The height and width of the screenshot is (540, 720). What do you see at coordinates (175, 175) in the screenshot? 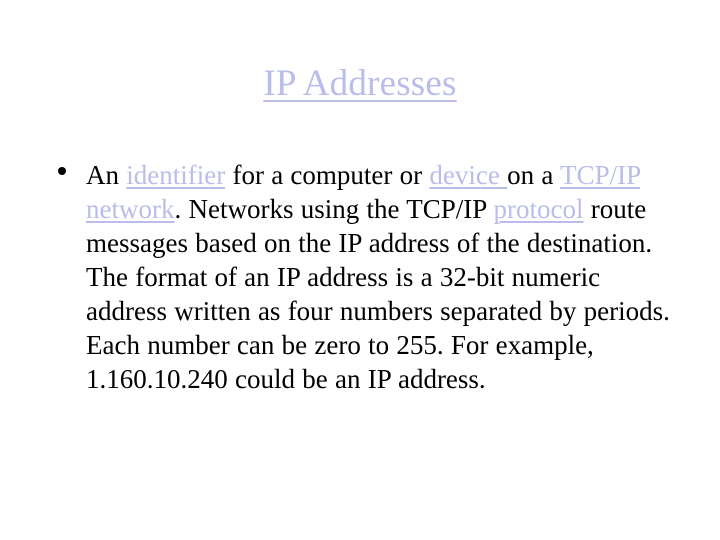
I see `hyperlink: identifier` at bounding box center [175, 175].